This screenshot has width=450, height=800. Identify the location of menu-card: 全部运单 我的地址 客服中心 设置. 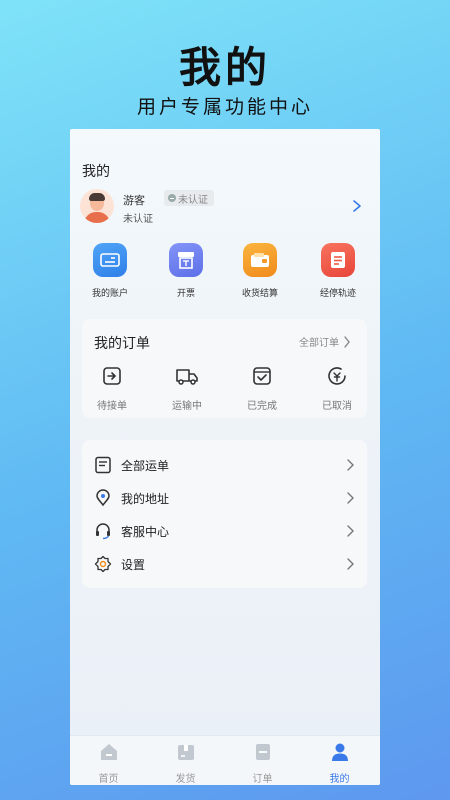
(224, 514).